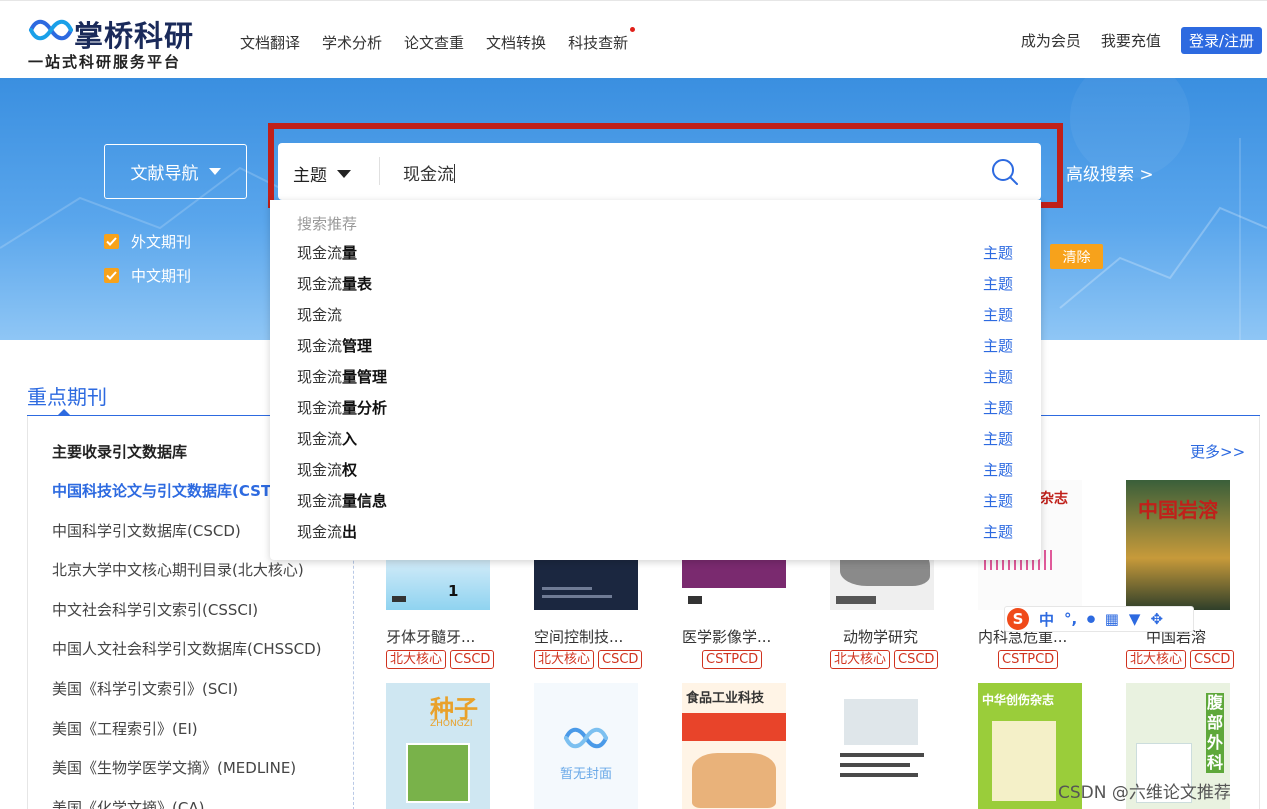 The image size is (1267, 809). I want to click on nav-plagiarism-check: 论文查重, so click(434, 42).